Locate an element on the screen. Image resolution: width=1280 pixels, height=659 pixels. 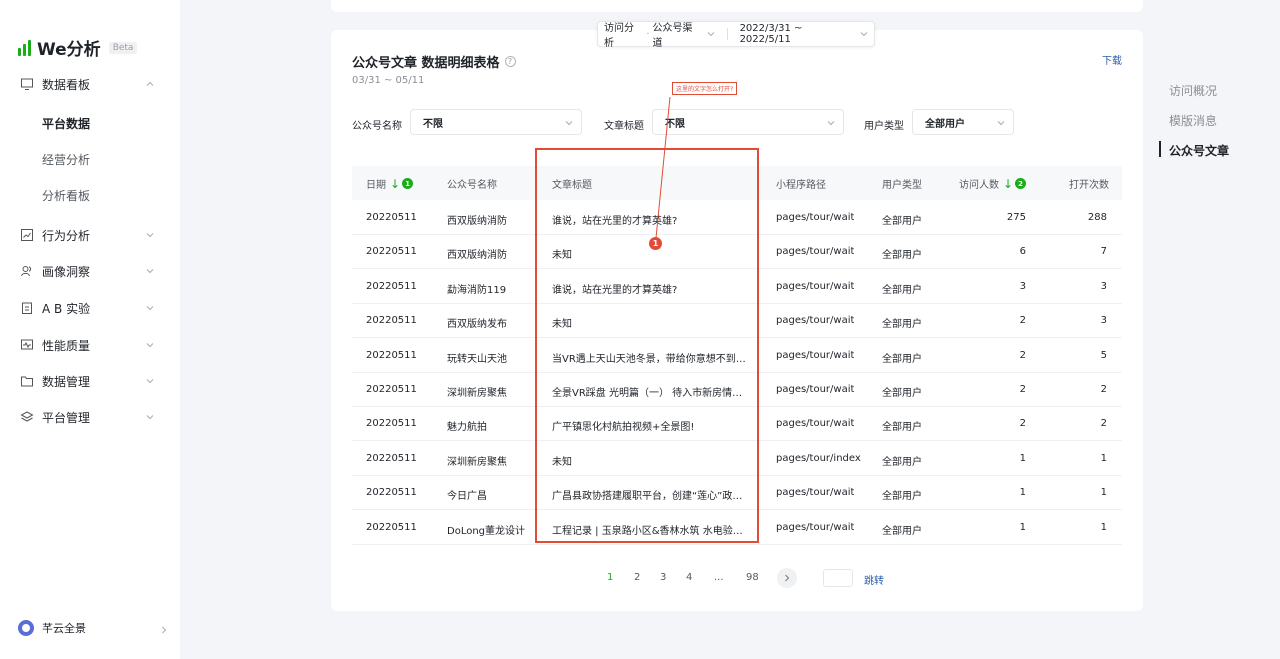
usertype-filter-select: 全部用户 is located at coordinates (963, 122).